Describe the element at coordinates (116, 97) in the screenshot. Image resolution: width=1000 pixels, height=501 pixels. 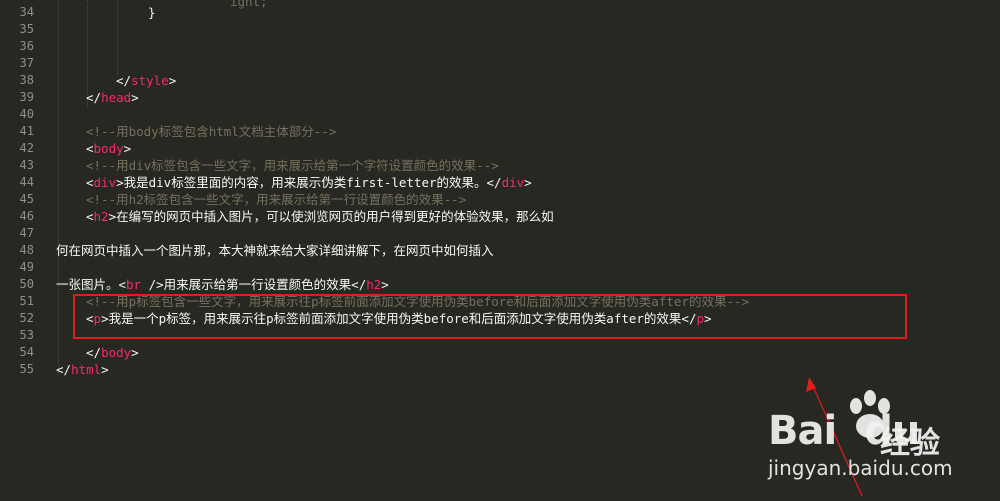
I see `html-tag-token: head` at that location.